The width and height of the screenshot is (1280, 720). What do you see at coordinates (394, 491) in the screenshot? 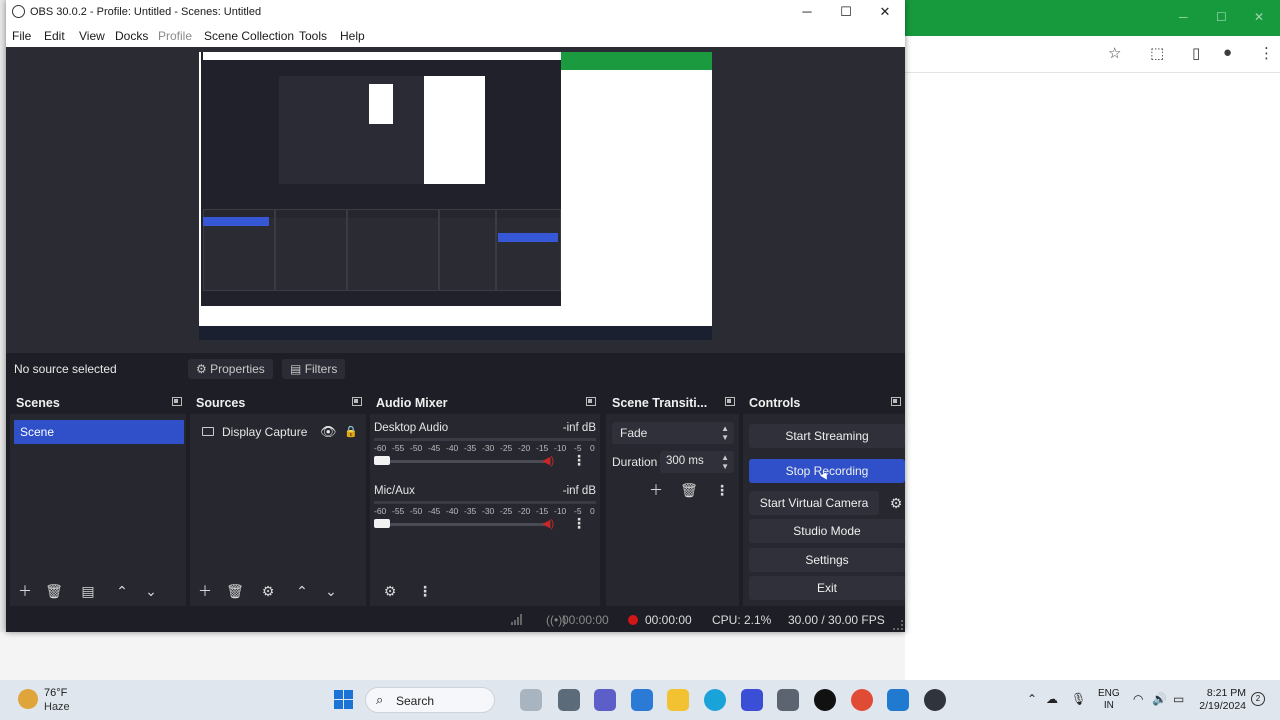
I see `channel-name: Mic/Aux` at bounding box center [394, 491].